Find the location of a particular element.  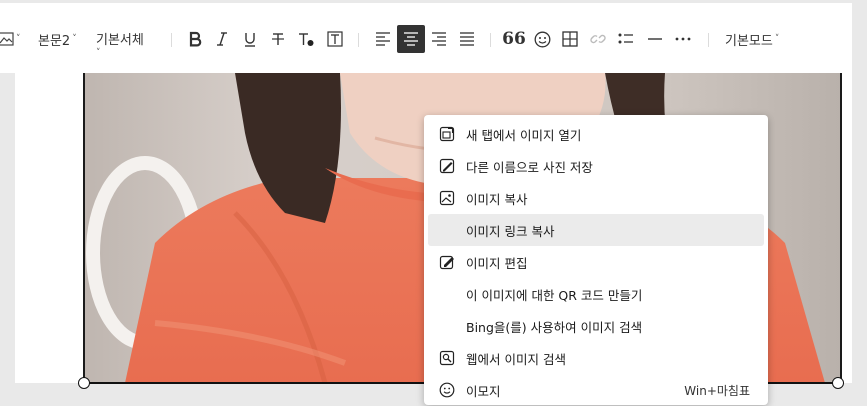

quote-button: 66 is located at coordinates (514, 39).